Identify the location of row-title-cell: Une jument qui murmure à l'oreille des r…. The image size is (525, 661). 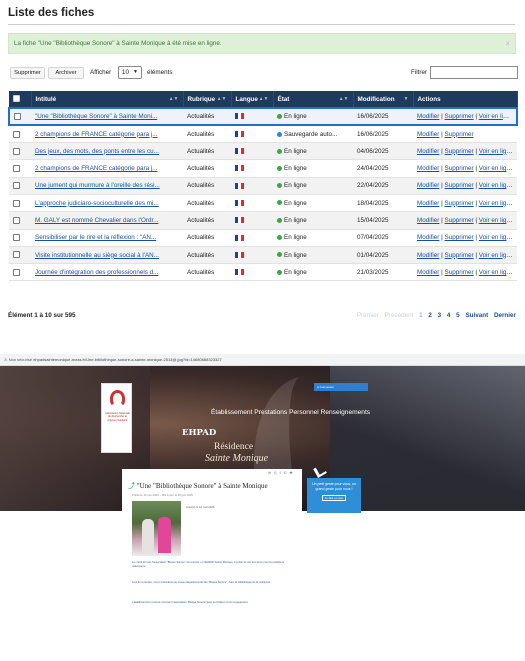
(107, 186).